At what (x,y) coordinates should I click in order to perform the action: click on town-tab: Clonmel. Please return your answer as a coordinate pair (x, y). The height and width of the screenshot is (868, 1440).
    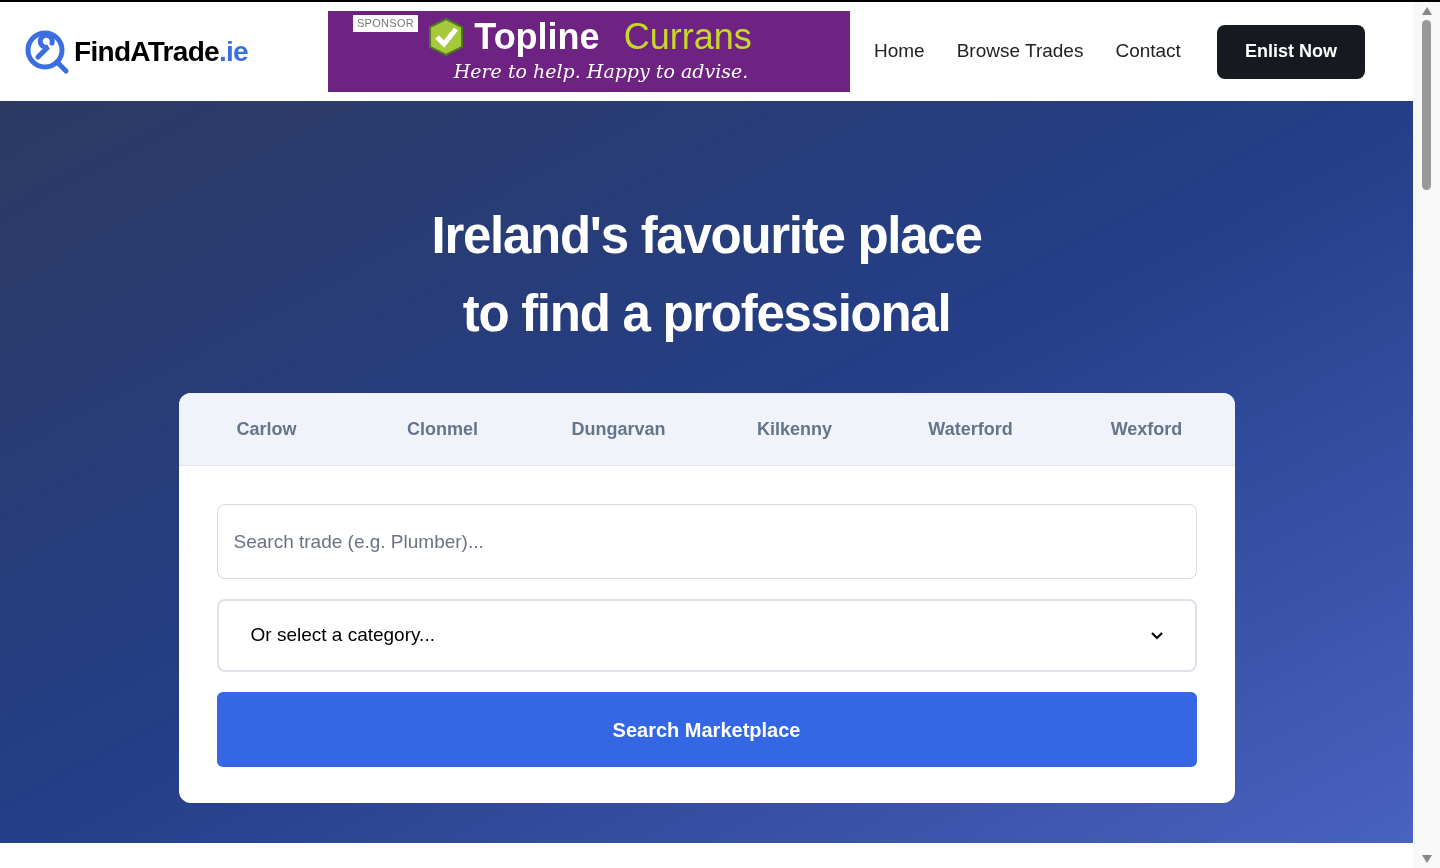
    Looking at the image, I should click on (442, 429).